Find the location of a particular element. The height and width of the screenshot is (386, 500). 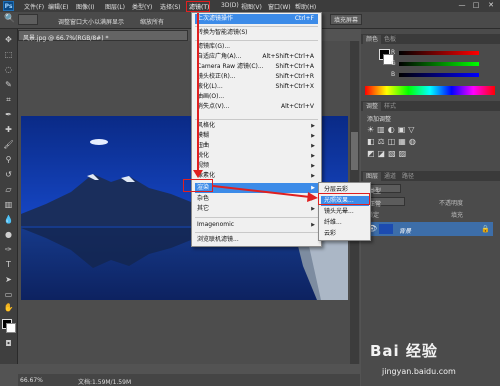

annotation-arrow-right is located at coordinates (261, 191).